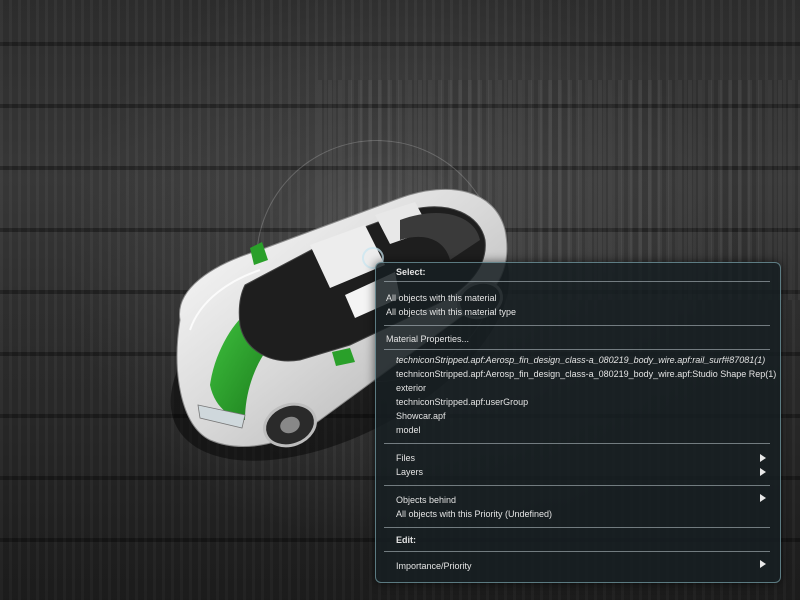 This screenshot has width=800, height=600. Describe the element at coordinates (451, 312) in the screenshot. I see `menu-item-all-with-material-type: All objects with this material type` at that location.